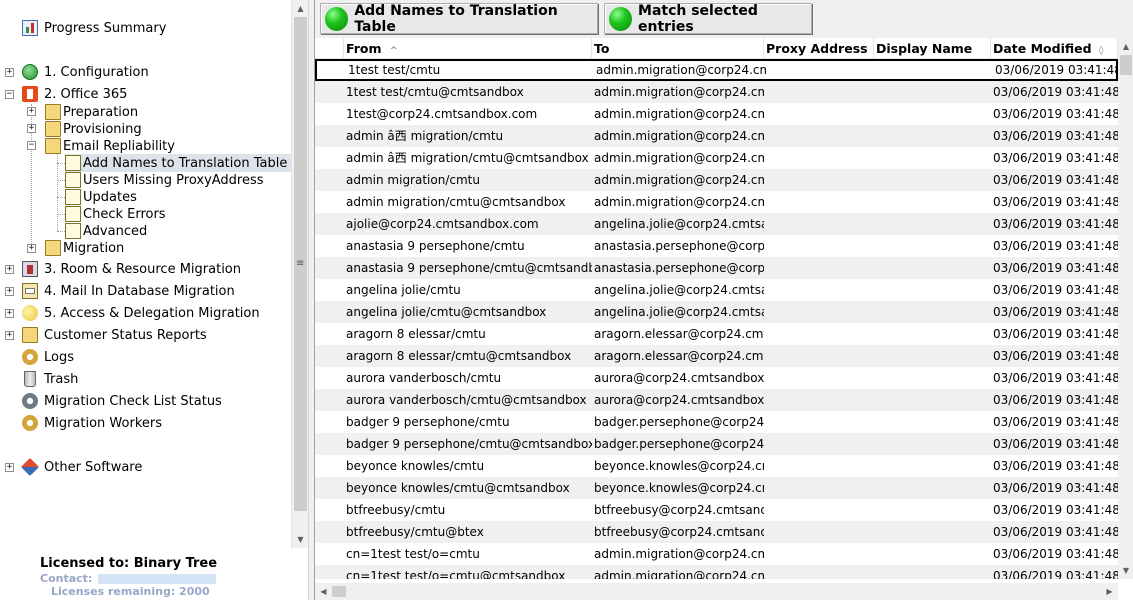  What do you see at coordinates (300, 8) in the screenshot?
I see `scroll-up-arrow-icon: ▲` at bounding box center [300, 8].